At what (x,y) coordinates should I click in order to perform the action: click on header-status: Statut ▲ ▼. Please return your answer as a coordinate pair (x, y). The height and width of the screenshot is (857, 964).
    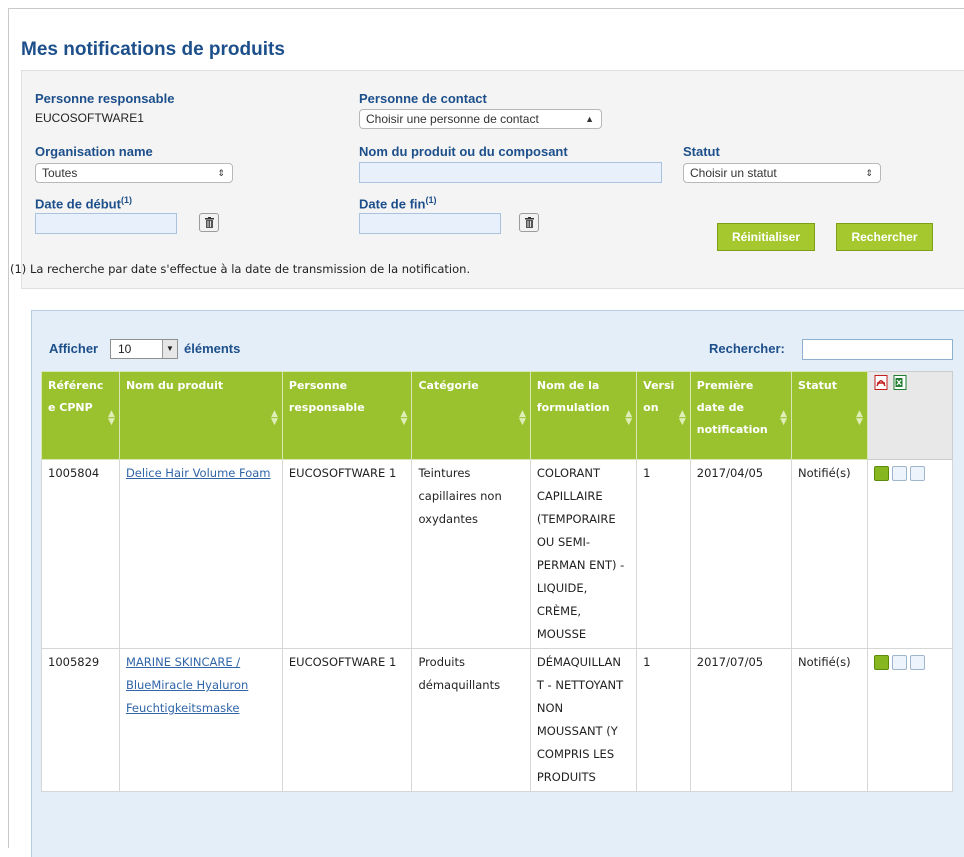
    Looking at the image, I should click on (829, 415).